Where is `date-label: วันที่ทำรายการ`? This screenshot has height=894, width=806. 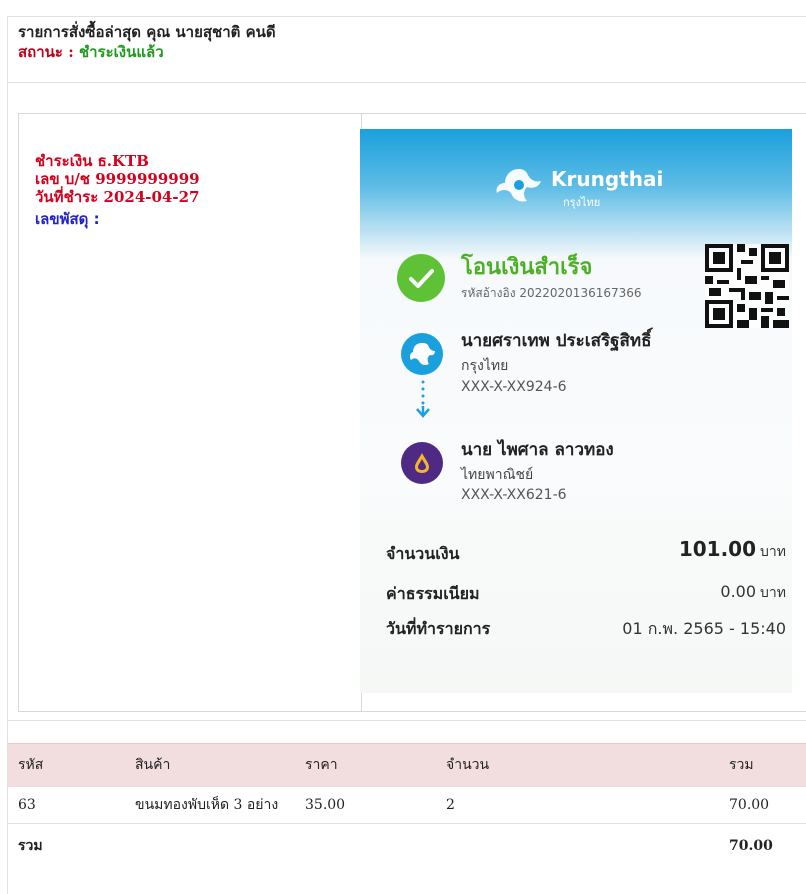 date-label: วันที่ทำรายการ is located at coordinates (438, 628).